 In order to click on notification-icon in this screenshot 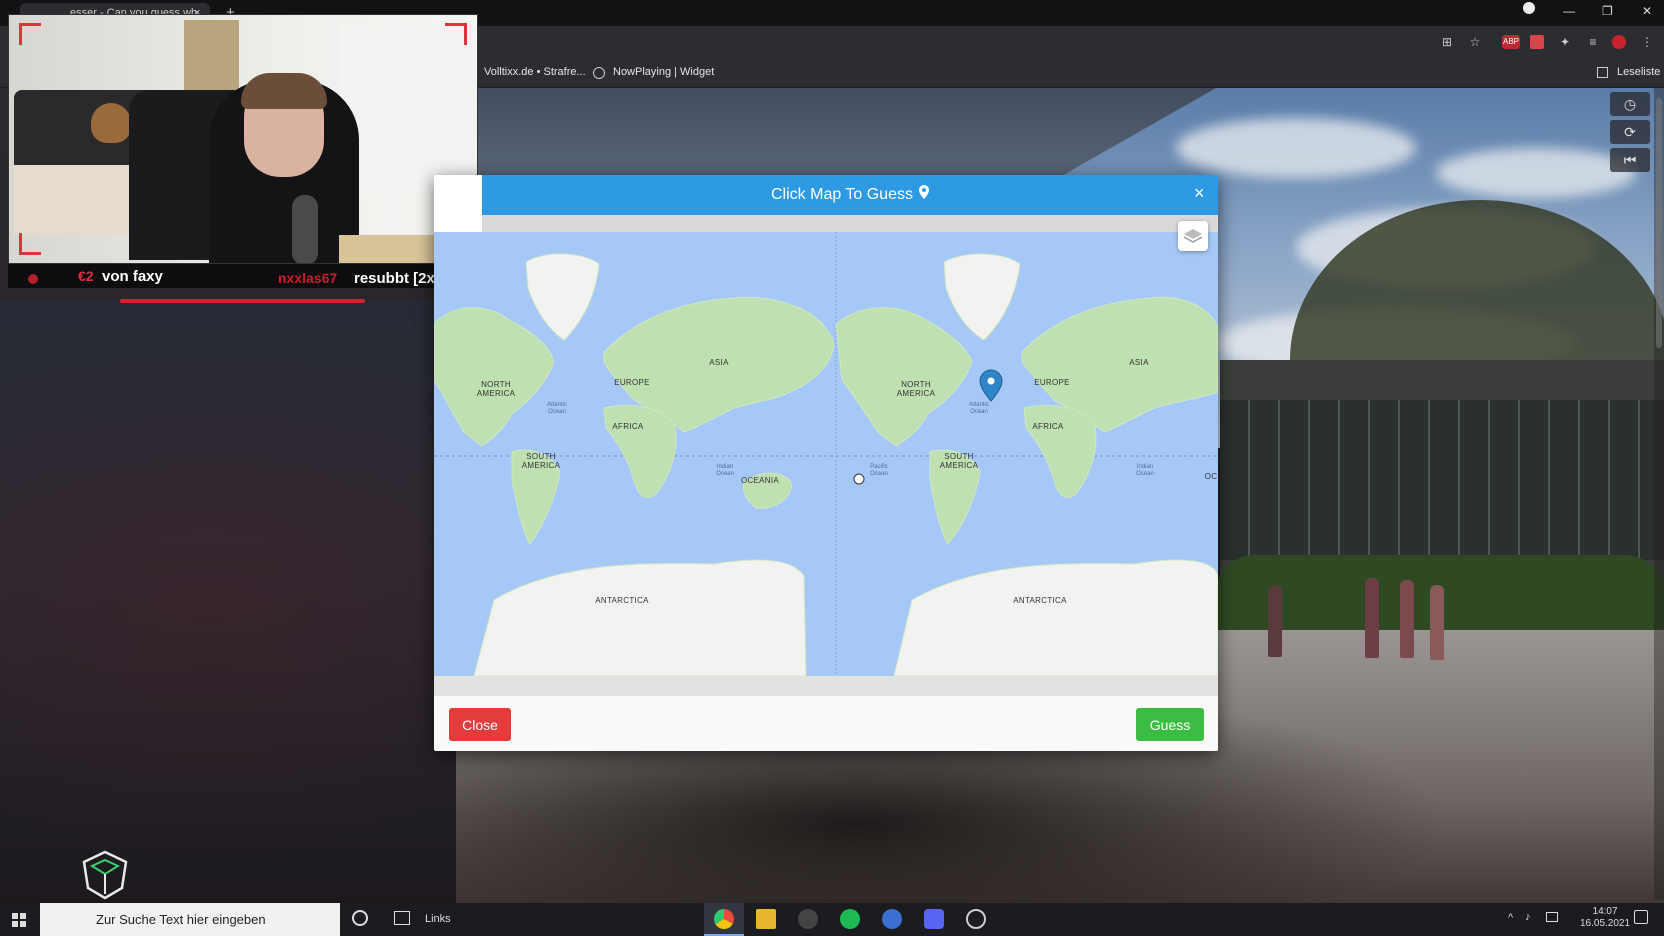, I will do `click(1641, 917)`.